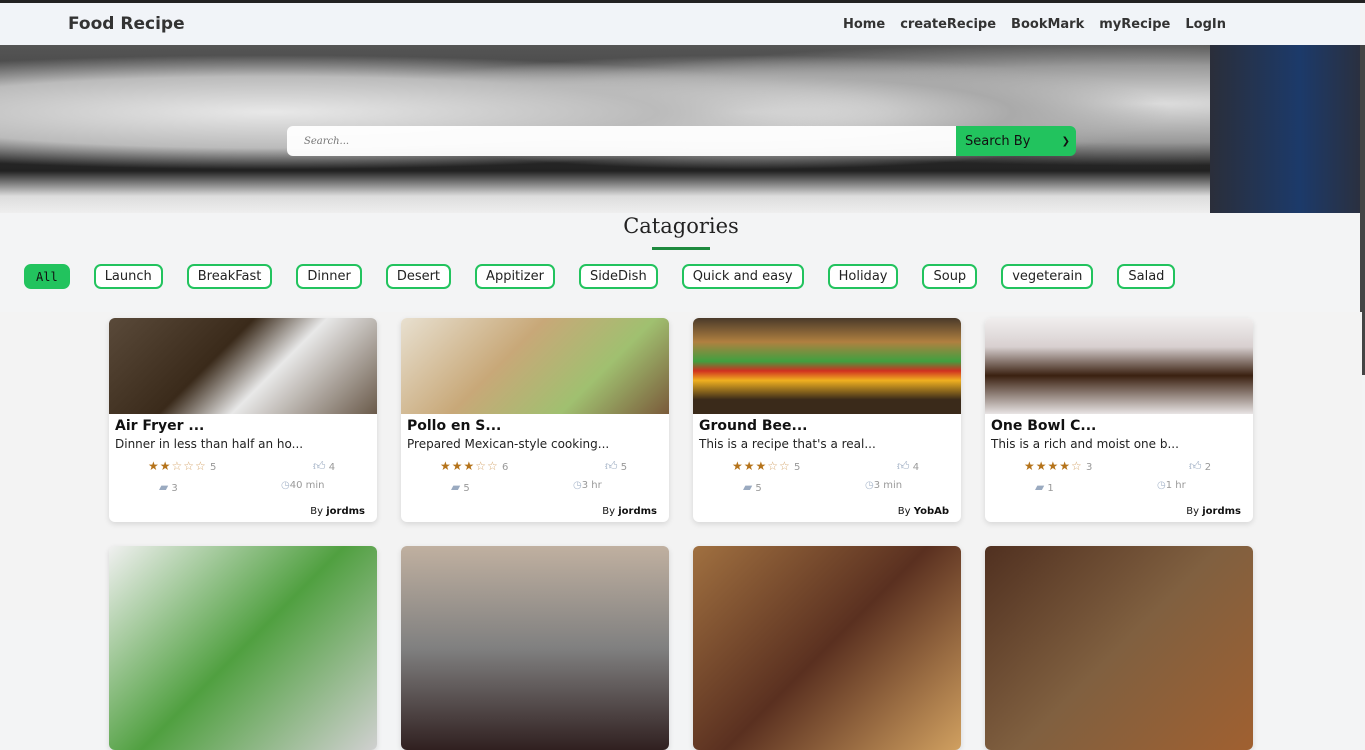 This screenshot has height=750, width=1365. Describe the element at coordinates (998, 141) in the screenshot. I see `search-by-label: Search By` at that location.